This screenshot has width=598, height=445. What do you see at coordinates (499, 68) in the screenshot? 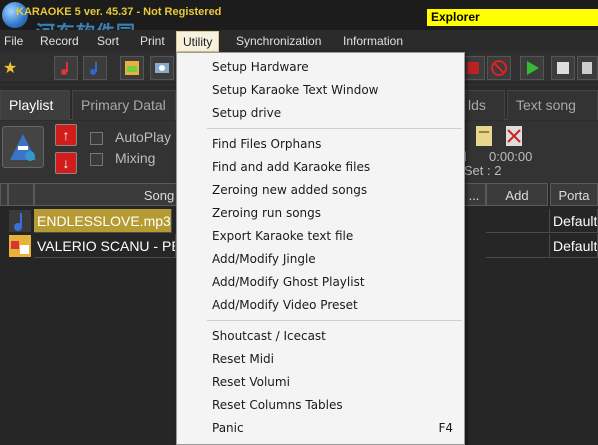
I see `ghost-icon` at bounding box center [499, 68].